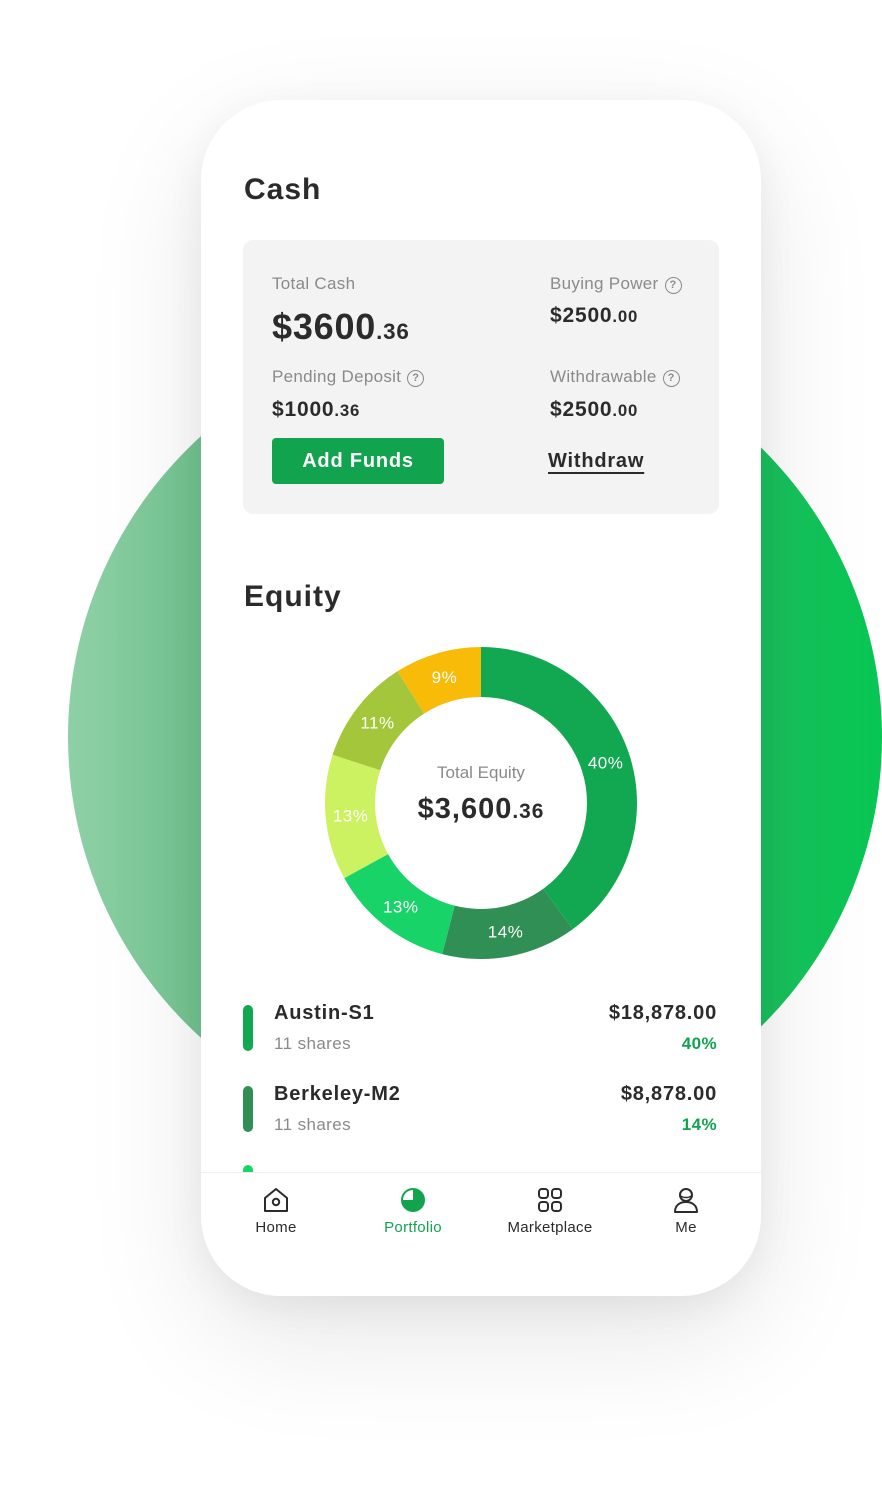 The height and width of the screenshot is (1496, 882). I want to click on cash-title: Cash, so click(283, 189).